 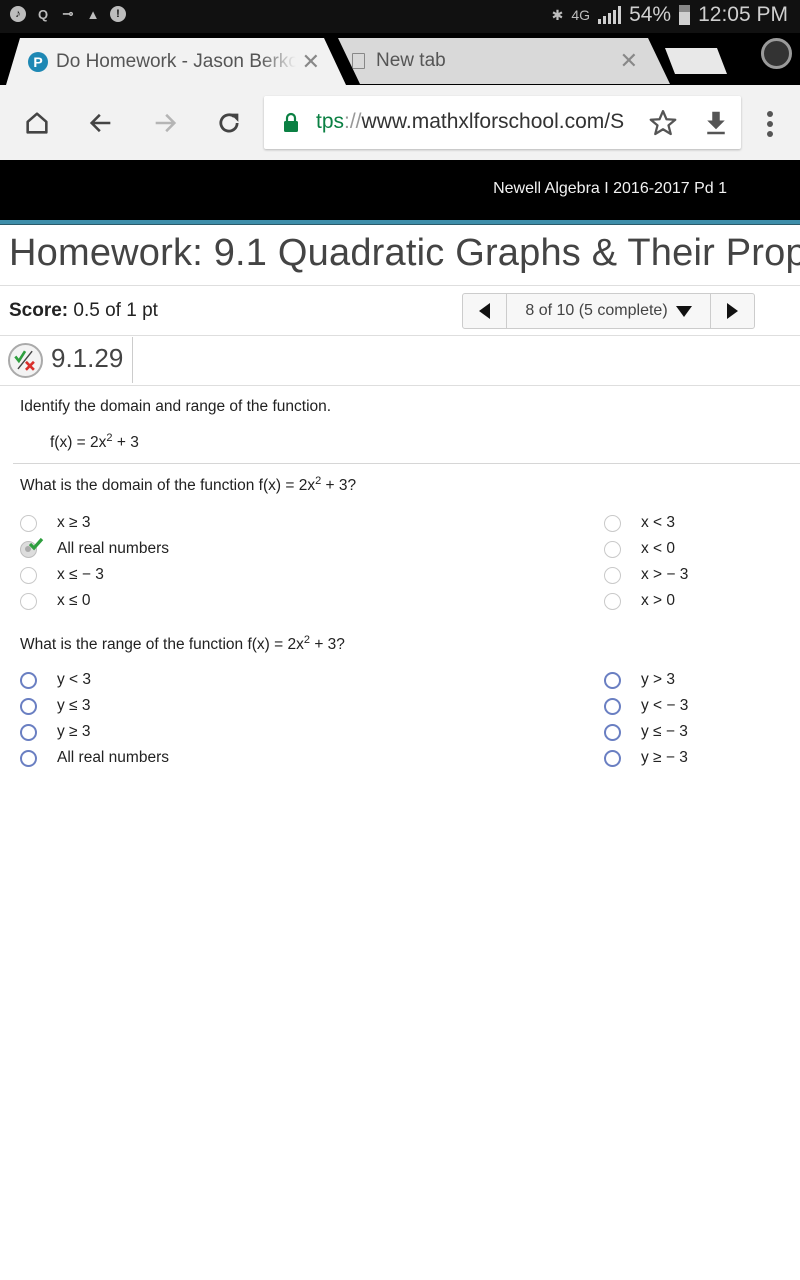 I want to click on domain-option: x ≤ − 3, so click(x=62, y=575).